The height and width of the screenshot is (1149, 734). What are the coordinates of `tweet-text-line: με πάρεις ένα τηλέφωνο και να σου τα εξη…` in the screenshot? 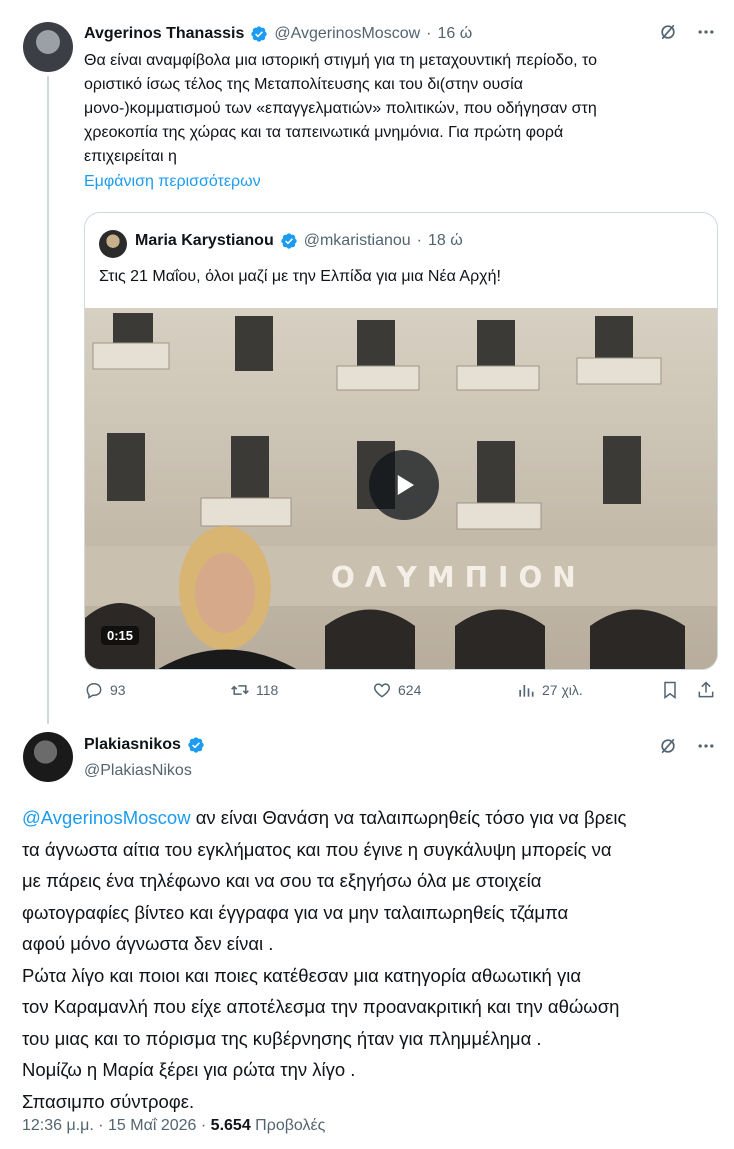 It's located at (282, 880).